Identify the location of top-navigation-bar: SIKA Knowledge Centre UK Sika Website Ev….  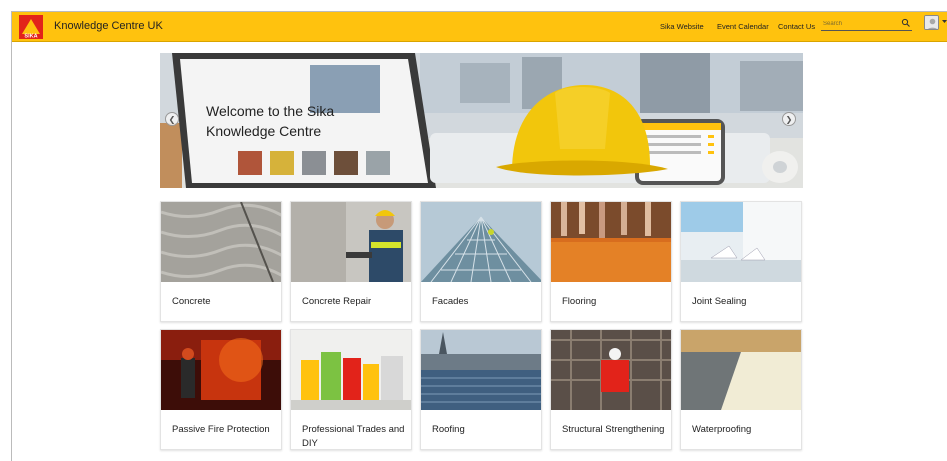
(479, 27).